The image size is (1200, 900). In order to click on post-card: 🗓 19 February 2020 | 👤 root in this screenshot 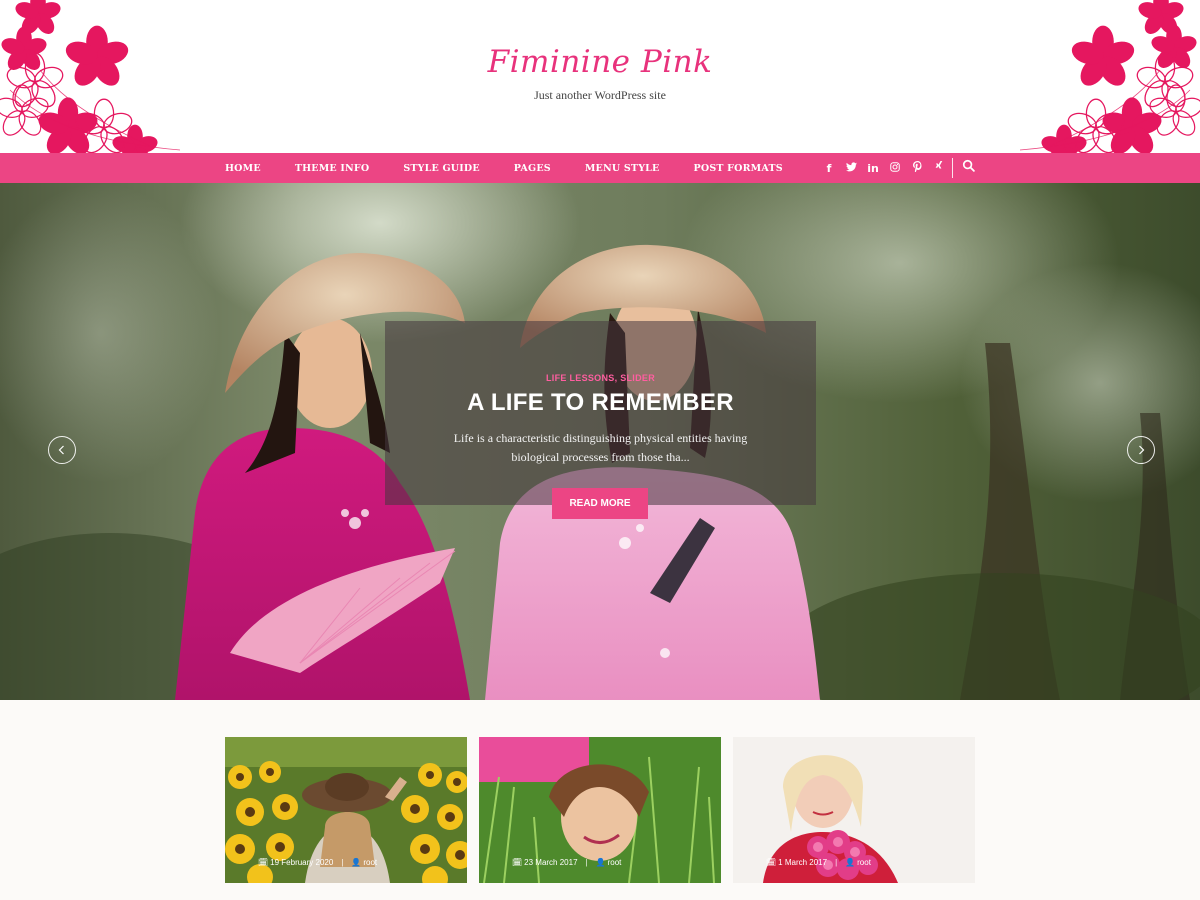, I will do `click(346, 810)`.